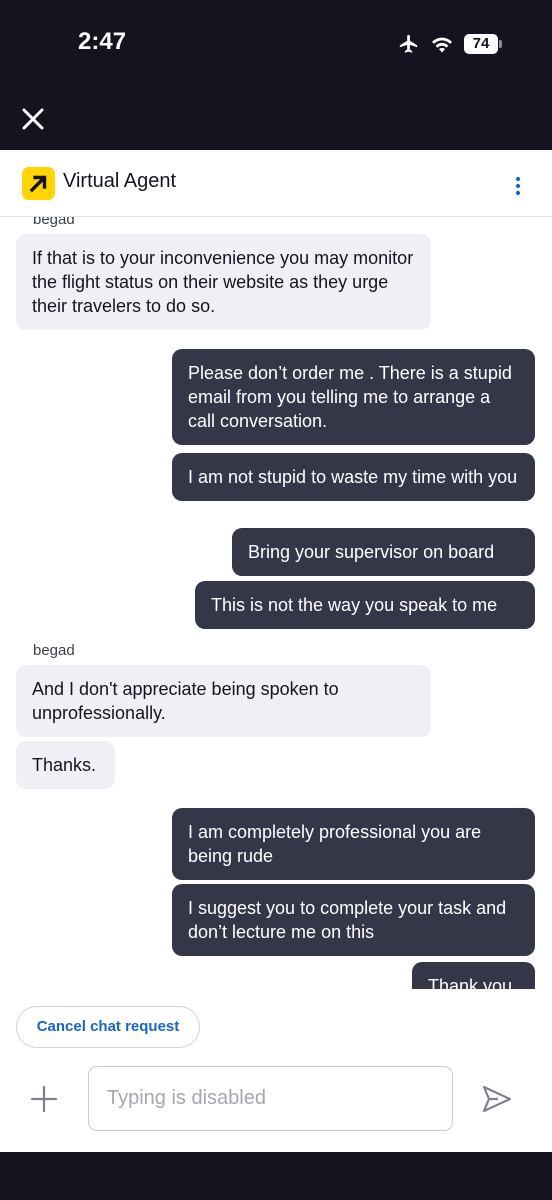 The image size is (552, 1200). Describe the element at coordinates (473, 975) in the screenshot. I see `user-message: Thank you` at that location.